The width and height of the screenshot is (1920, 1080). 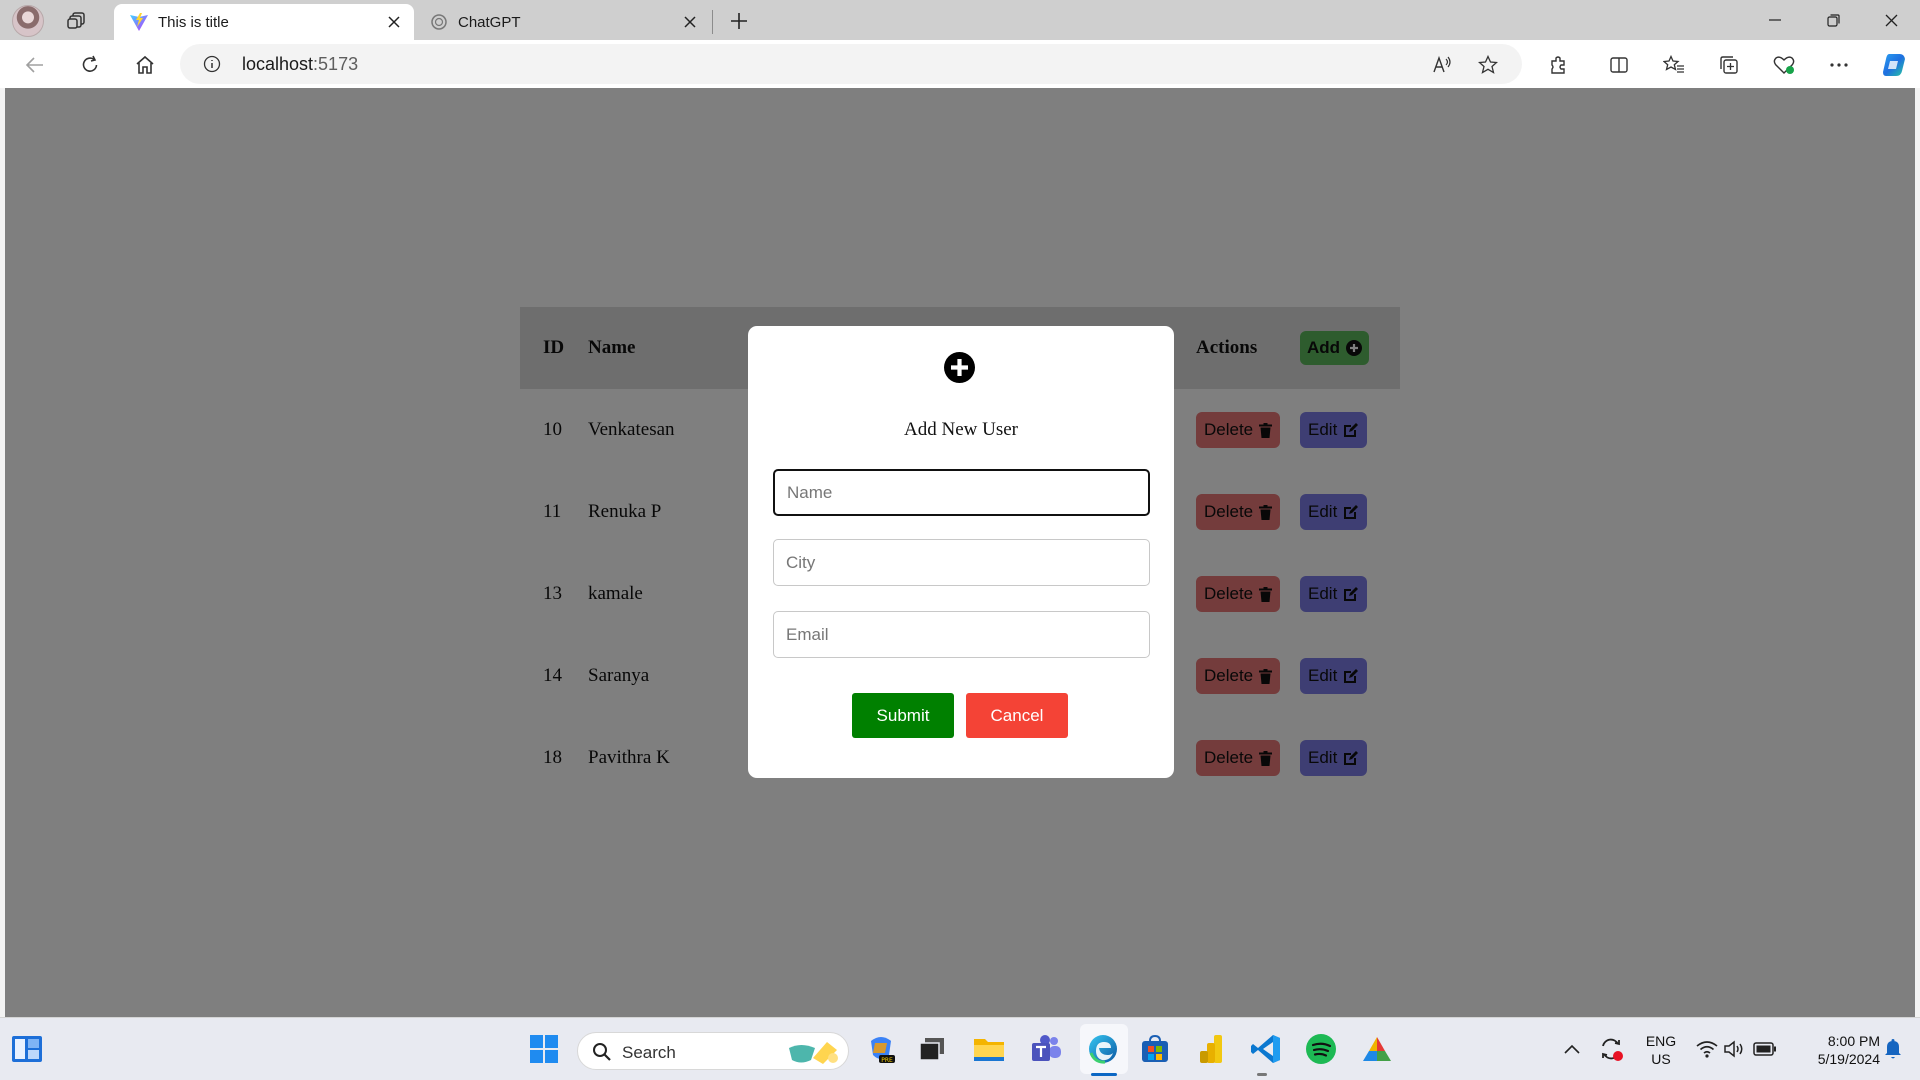 I want to click on edge-active-indicator, so click(x=1104, y=1074).